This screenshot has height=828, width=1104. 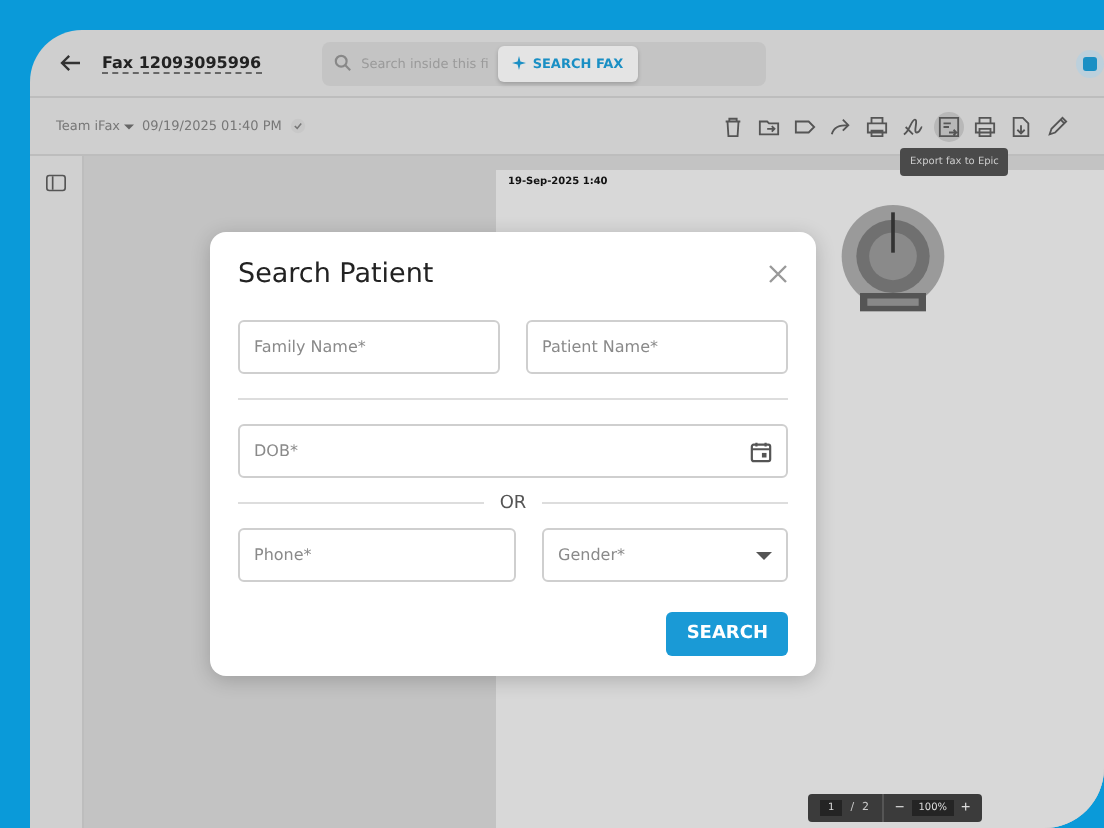 I want to click on date-field: DOB*, so click(x=513, y=451).